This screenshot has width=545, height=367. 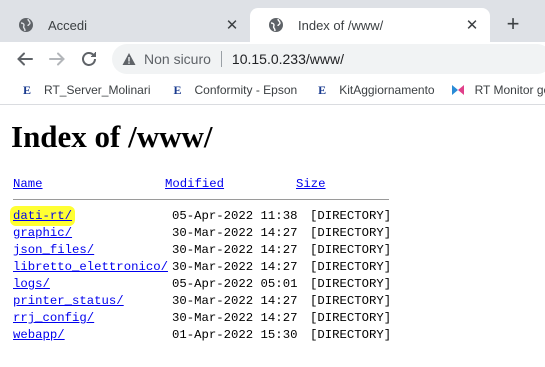 I want to click on bookmark-kitaggiornamento: E KitAggiornamento, so click(x=375, y=90).